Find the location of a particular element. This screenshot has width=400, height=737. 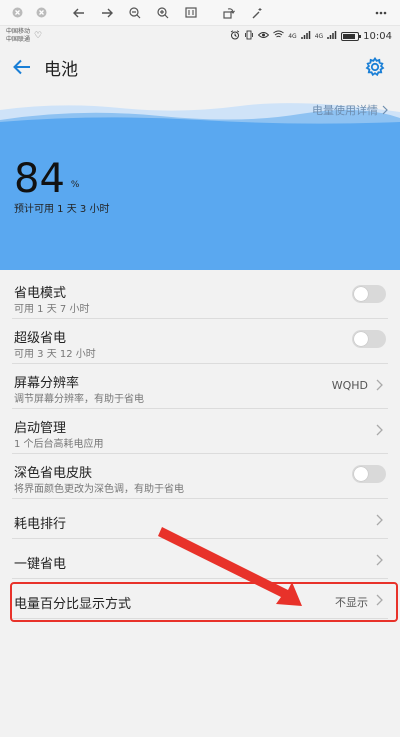

dark-theme-toggle is located at coordinates (369, 474).